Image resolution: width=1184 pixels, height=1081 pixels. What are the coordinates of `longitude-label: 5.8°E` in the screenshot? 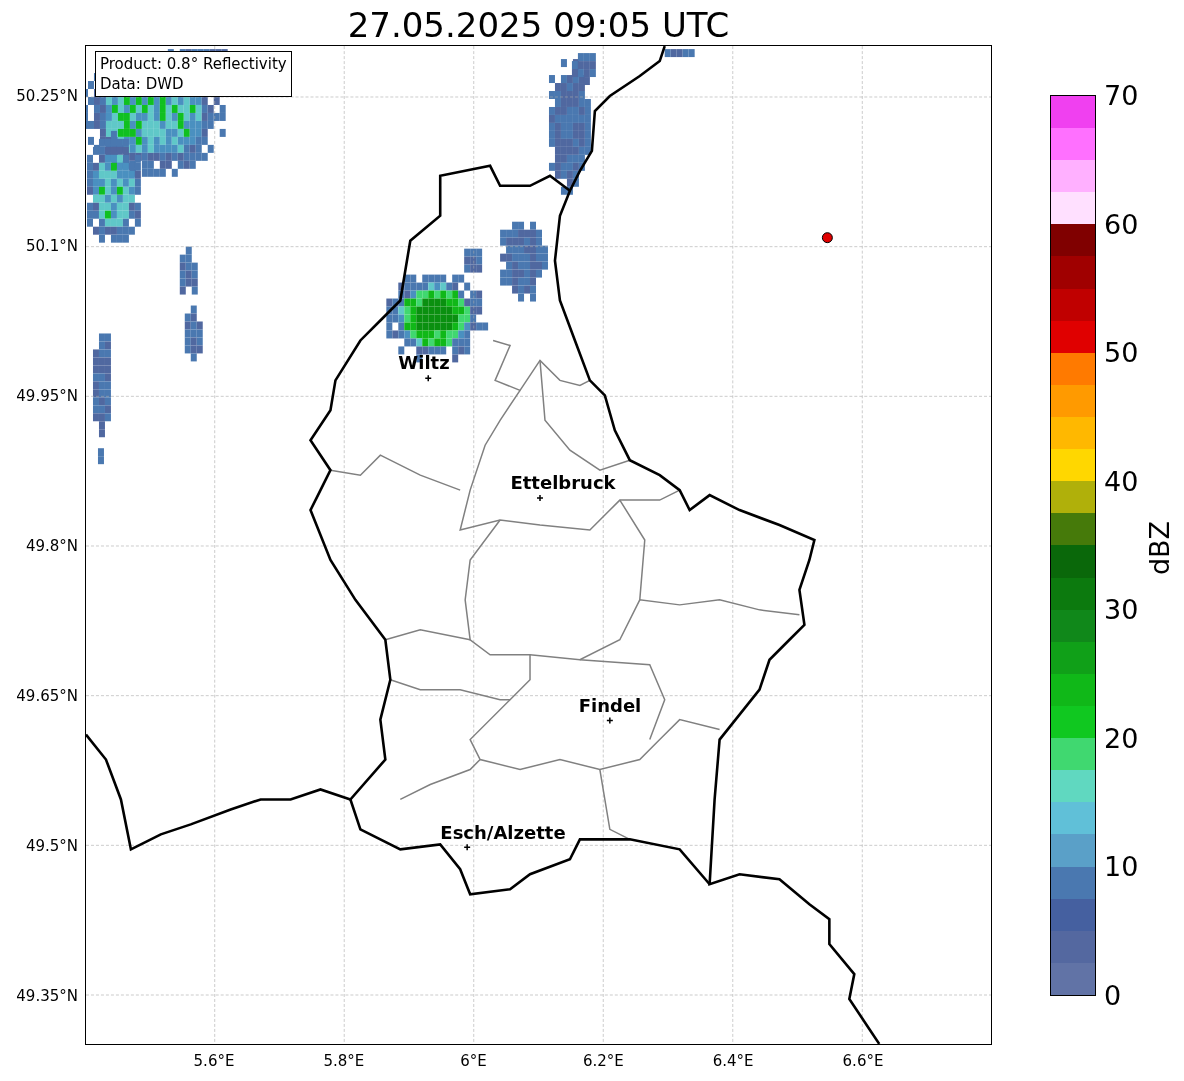 It's located at (344, 1061).